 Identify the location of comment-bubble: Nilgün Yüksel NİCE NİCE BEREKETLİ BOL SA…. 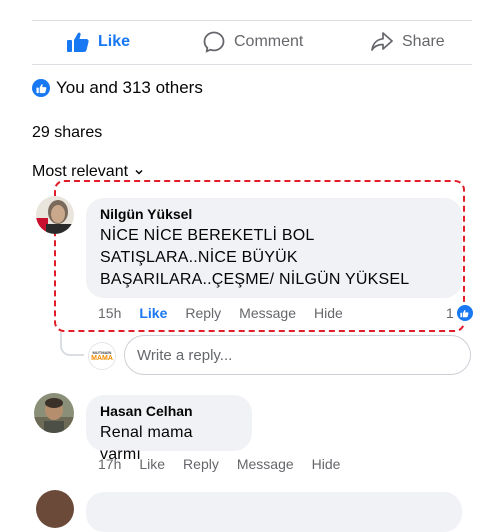
(274, 248).